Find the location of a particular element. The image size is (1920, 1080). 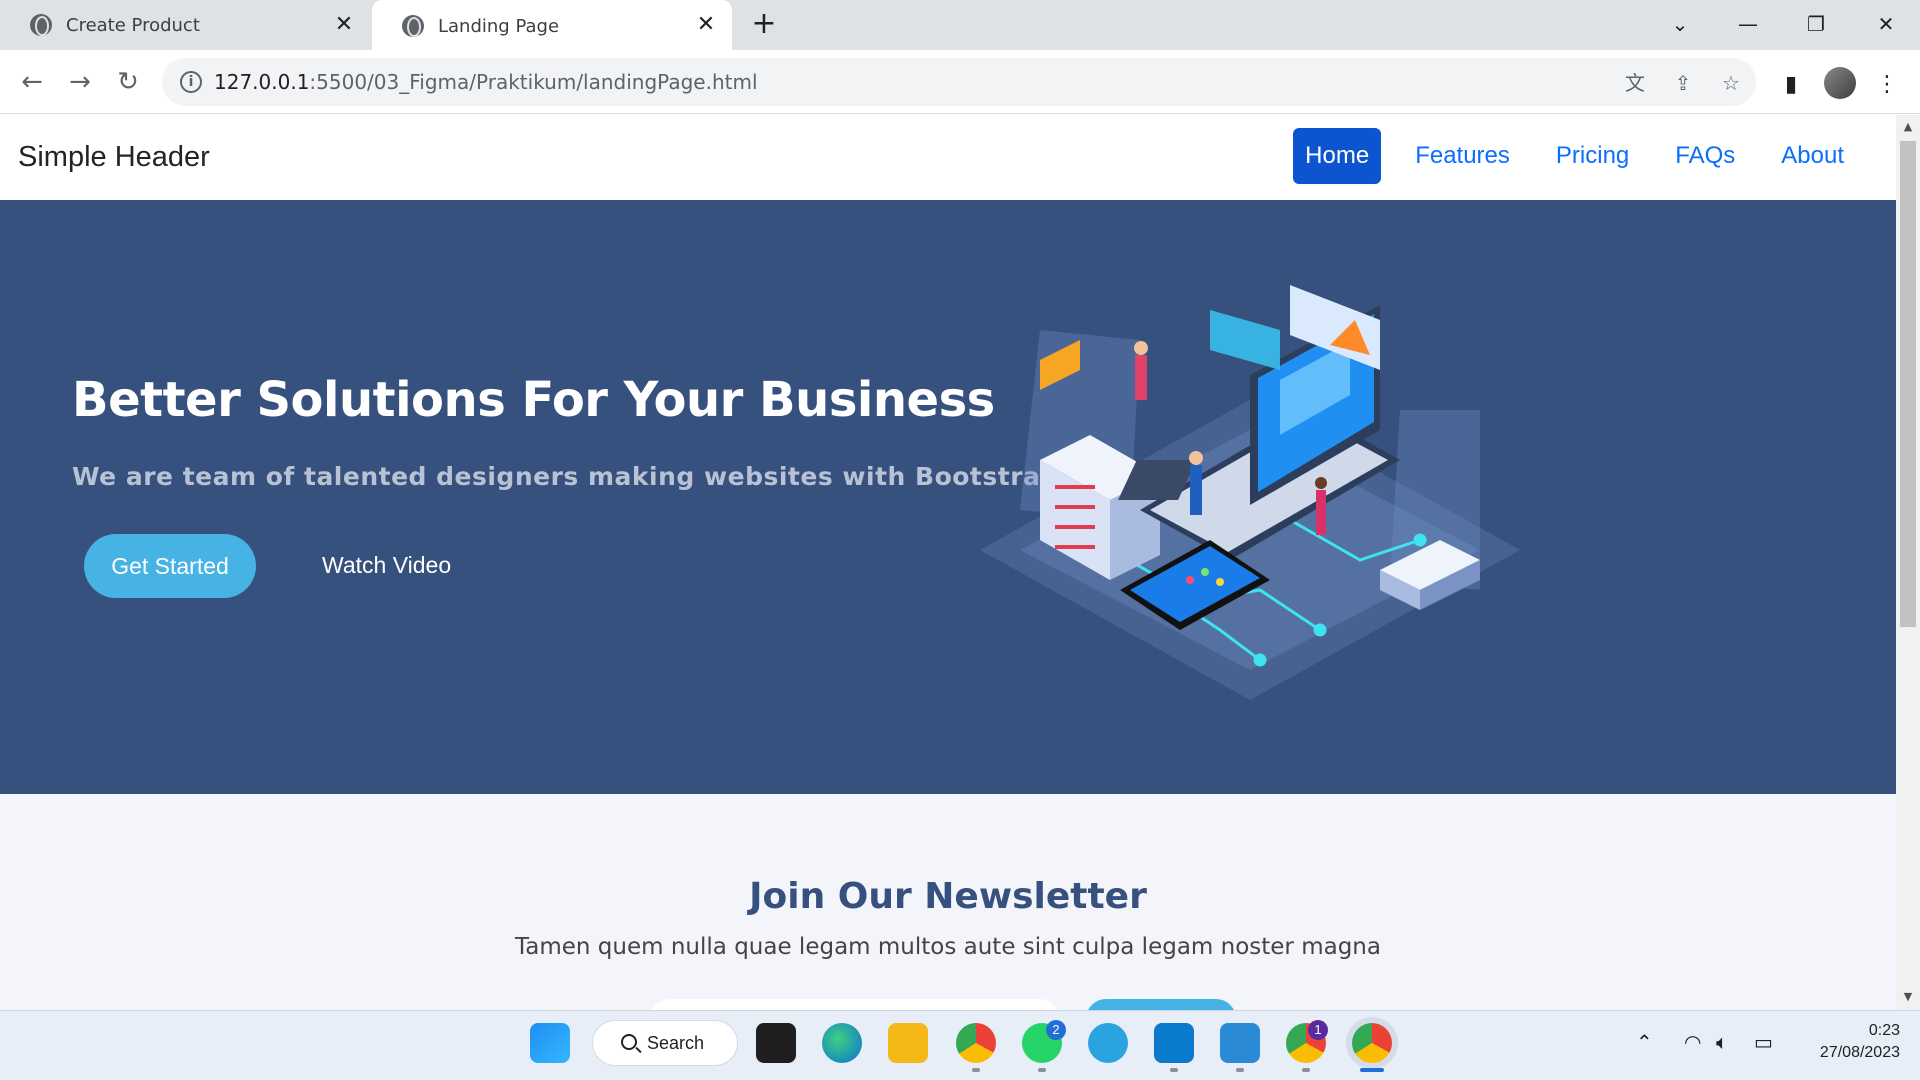

chrome-badge: 1 is located at coordinates (1318, 1030).